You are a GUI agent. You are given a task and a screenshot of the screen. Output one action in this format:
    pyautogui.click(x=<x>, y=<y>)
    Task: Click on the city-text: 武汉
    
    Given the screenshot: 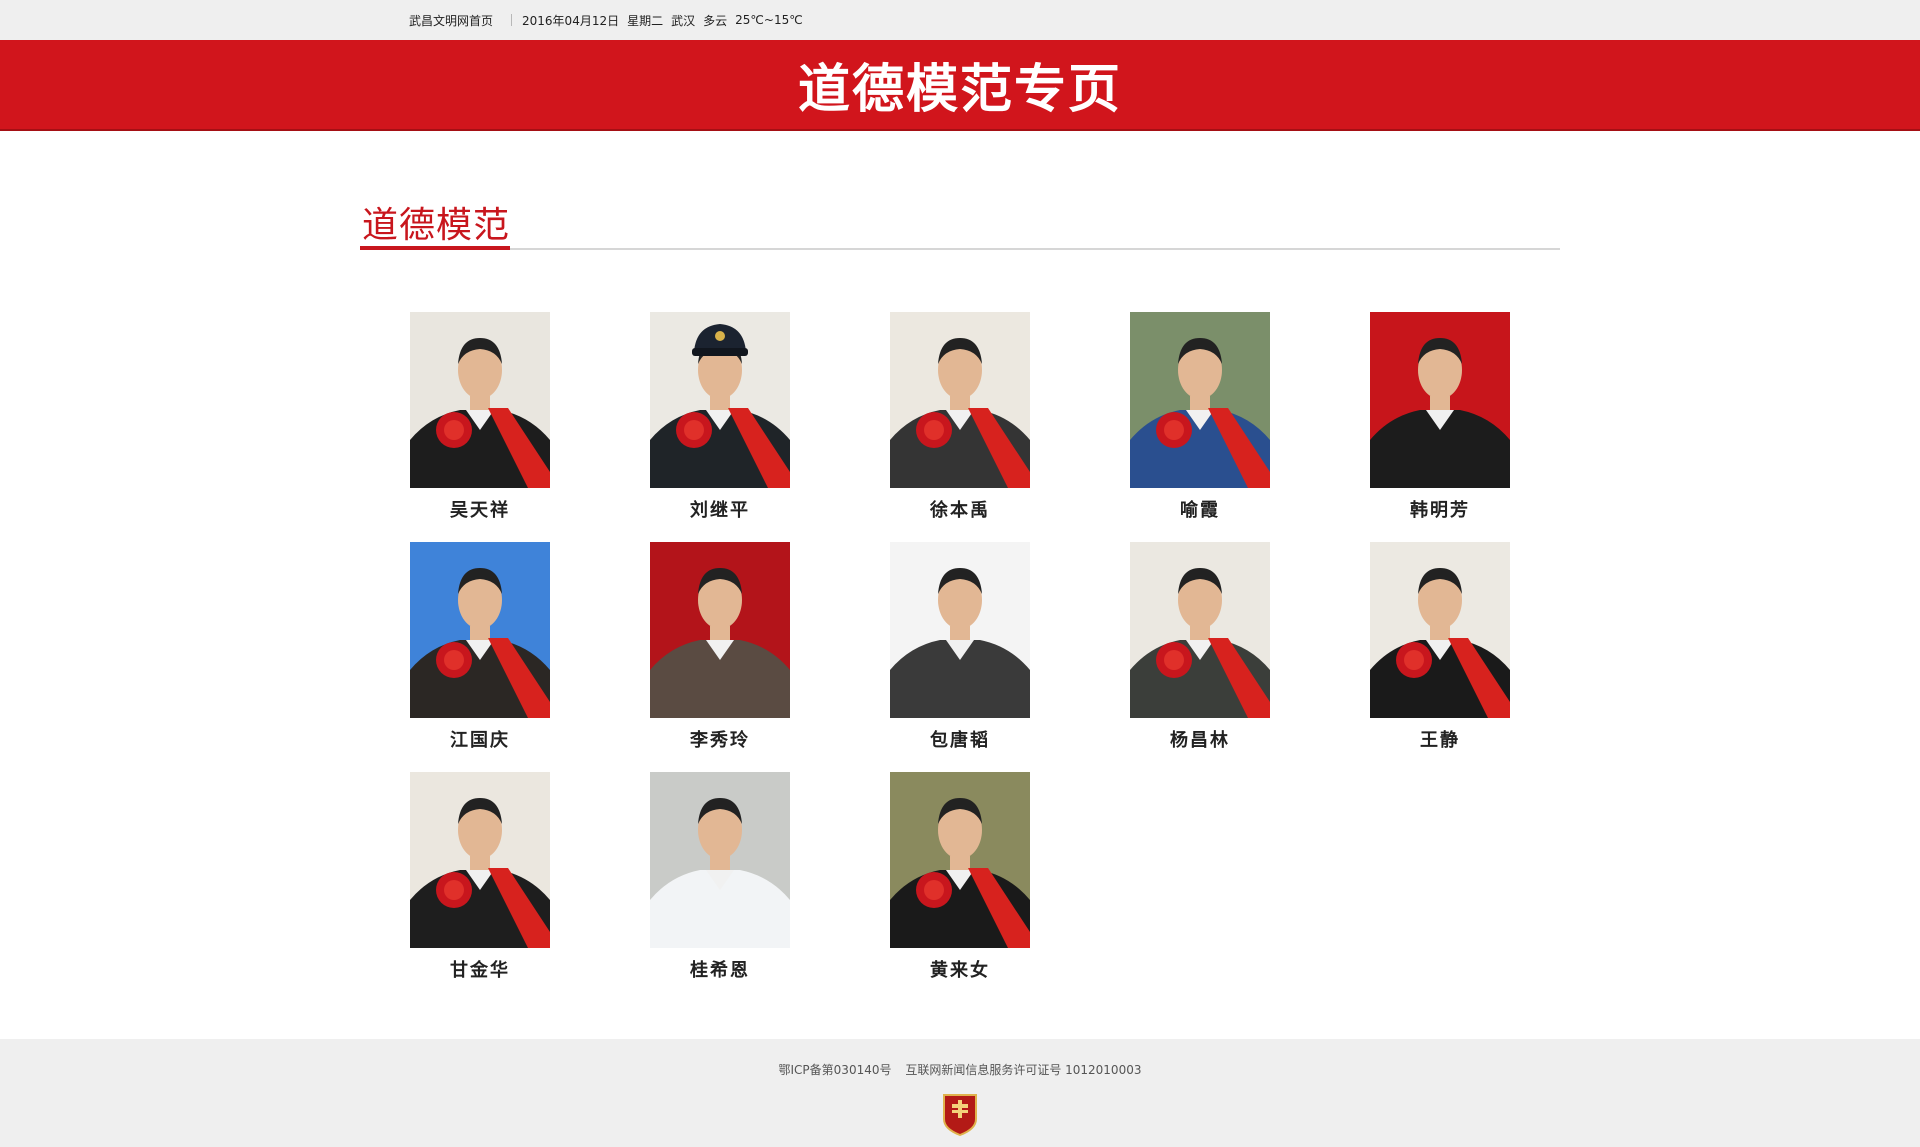 What is the action you would take?
    pyautogui.click(x=683, y=20)
    